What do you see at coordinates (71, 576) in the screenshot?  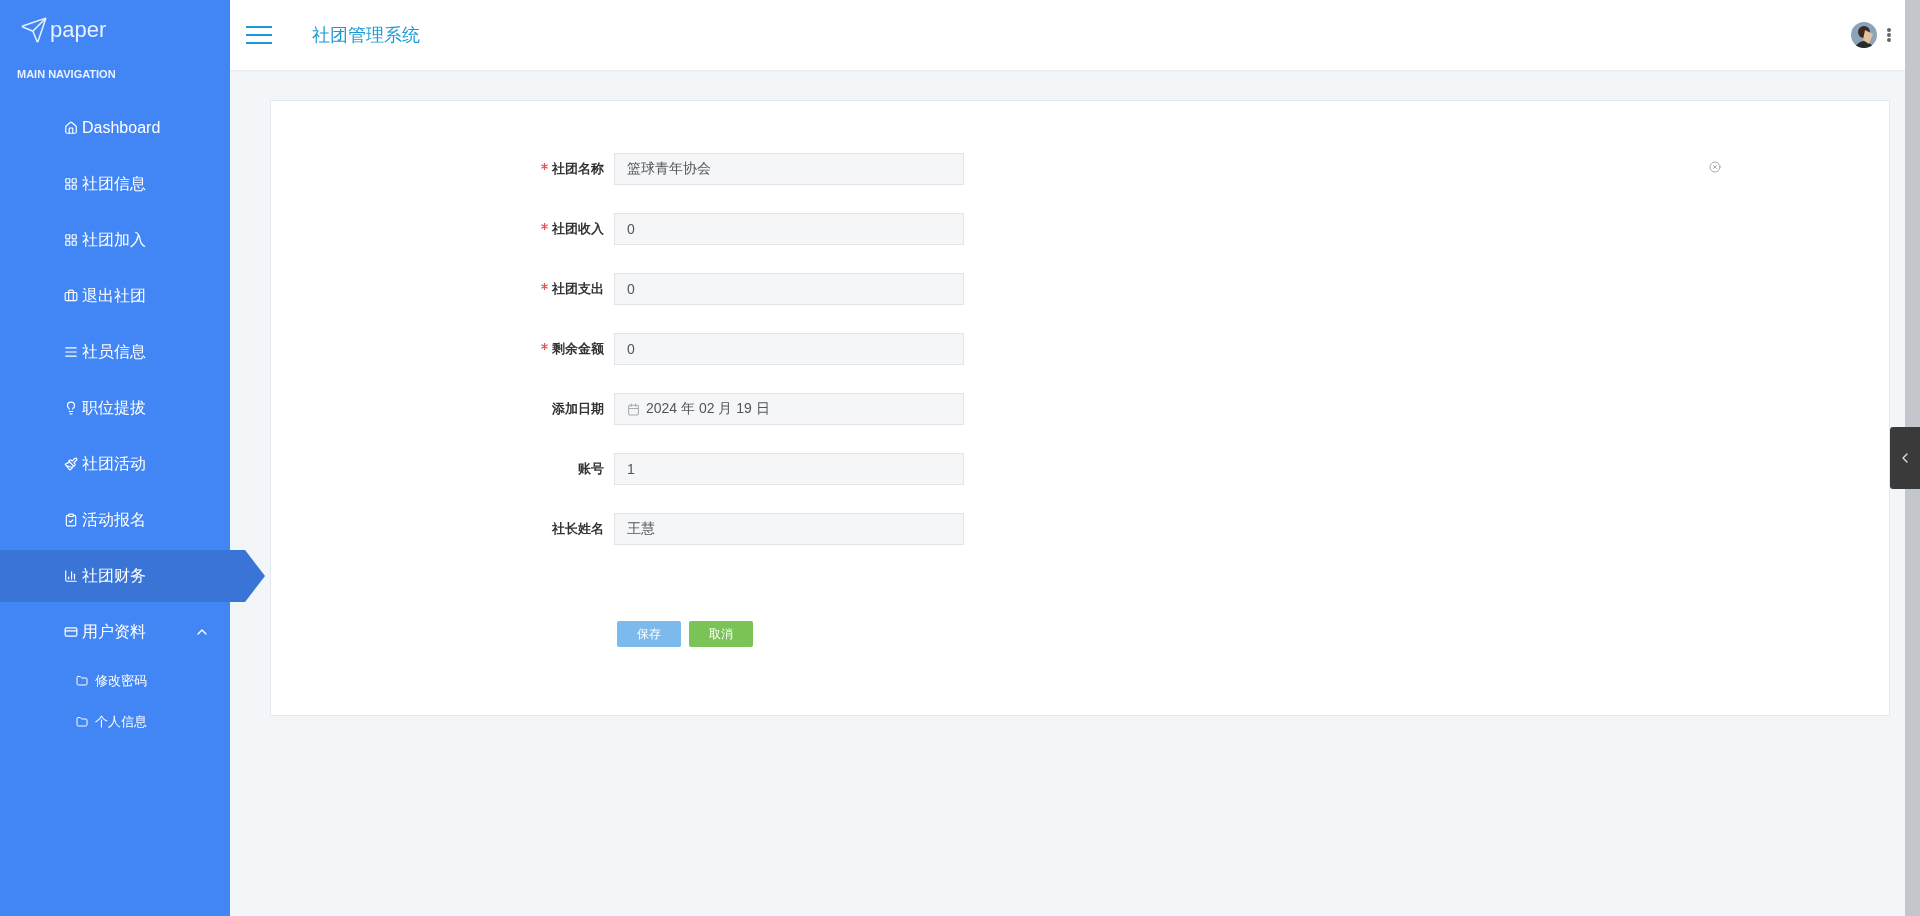 I see `bar-chart-icon` at bounding box center [71, 576].